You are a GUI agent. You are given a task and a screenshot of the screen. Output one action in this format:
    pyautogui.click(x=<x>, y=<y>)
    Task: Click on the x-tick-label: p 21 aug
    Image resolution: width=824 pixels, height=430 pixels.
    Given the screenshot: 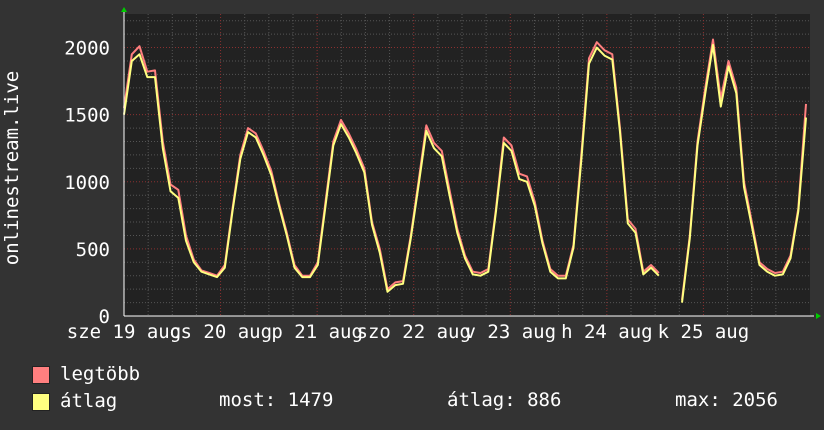 What is the action you would take?
    pyautogui.click(x=317, y=332)
    